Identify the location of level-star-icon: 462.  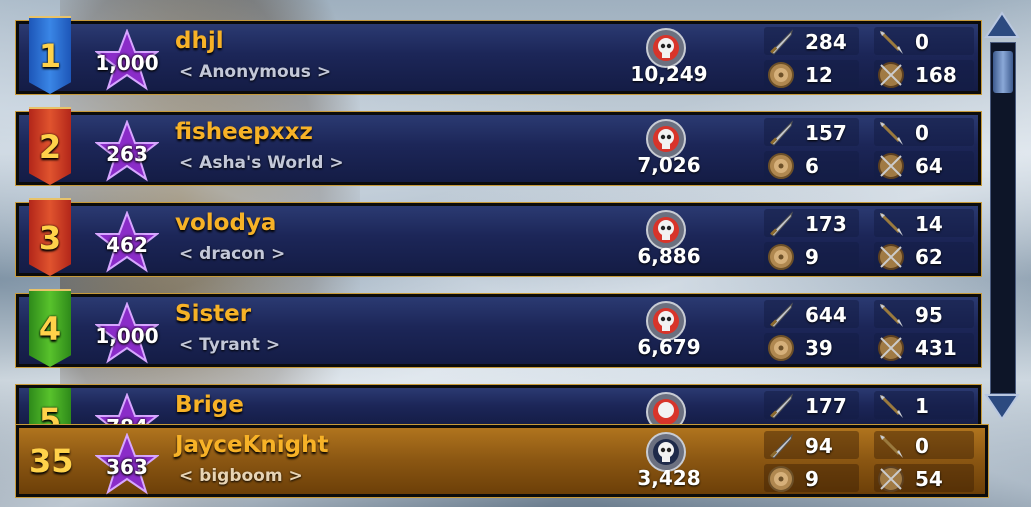
(127, 242).